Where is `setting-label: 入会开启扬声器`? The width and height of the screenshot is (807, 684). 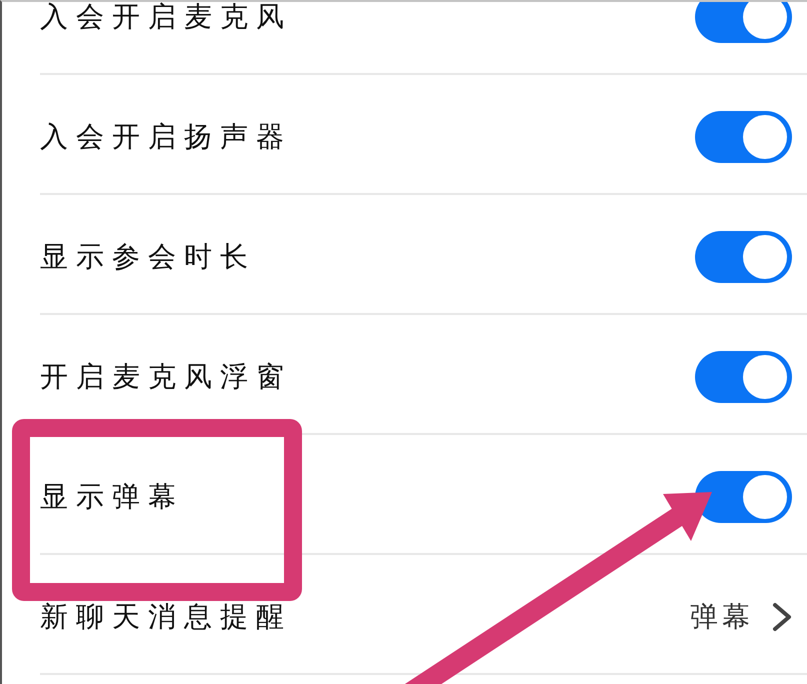
setting-label: 入会开启扬声器 is located at coordinates (166, 136).